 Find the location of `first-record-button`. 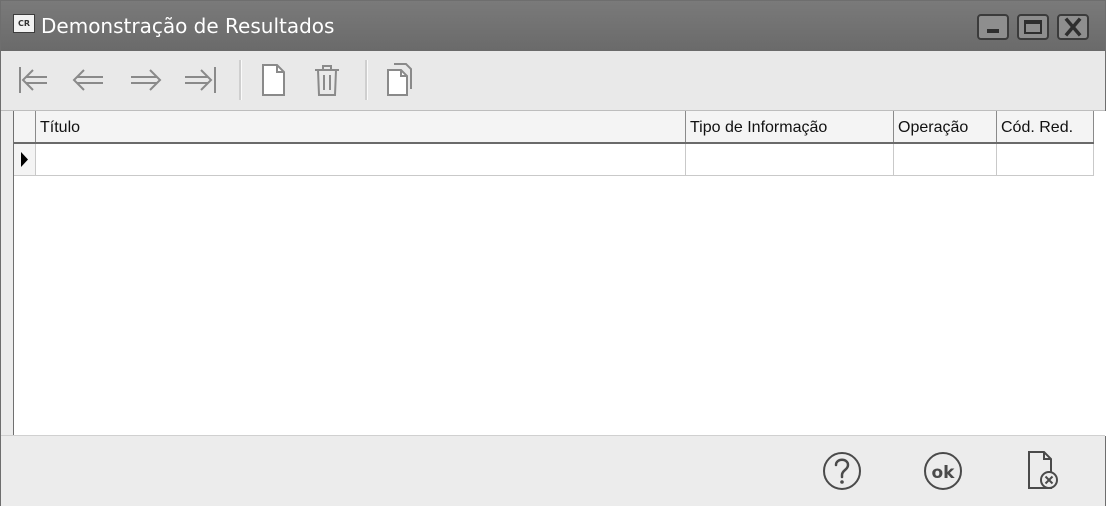

first-record-button is located at coordinates (33, 80).